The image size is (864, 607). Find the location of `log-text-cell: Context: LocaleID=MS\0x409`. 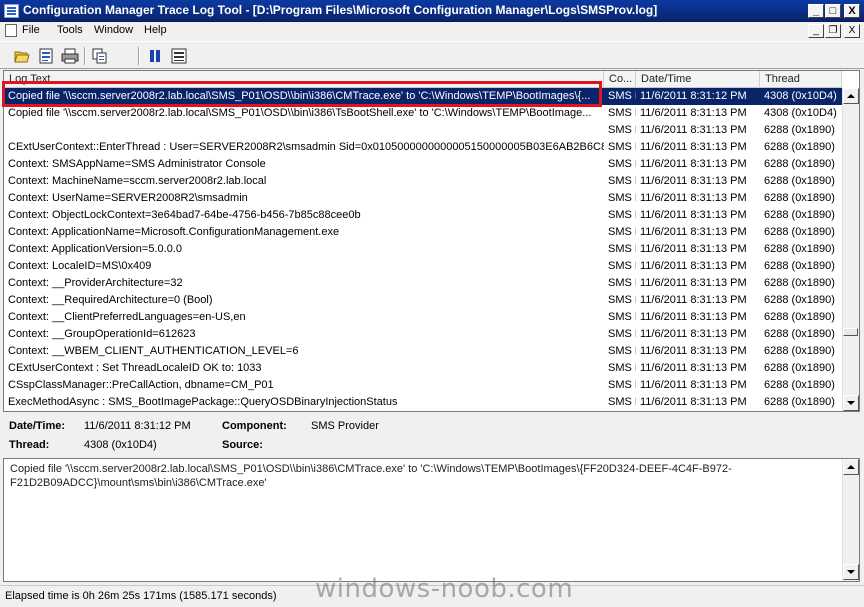

log-text-cell: Context: LocaleID=MS\0x409 is located at coordinates (80, 266).